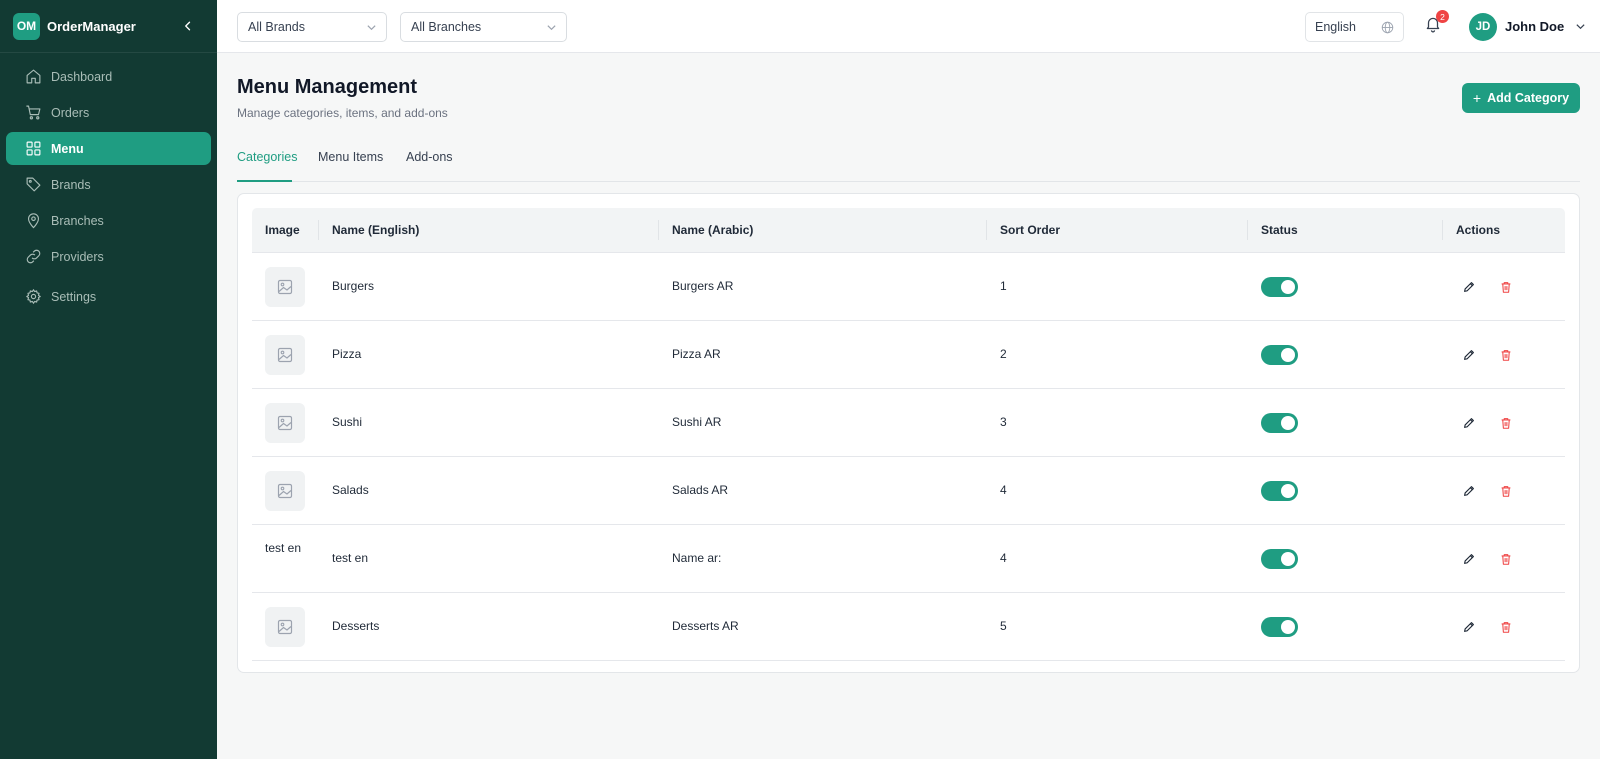 The width and height of the screenshot is (1600, 759). I want to click on page-title: Menu Management, so click(327, 87).